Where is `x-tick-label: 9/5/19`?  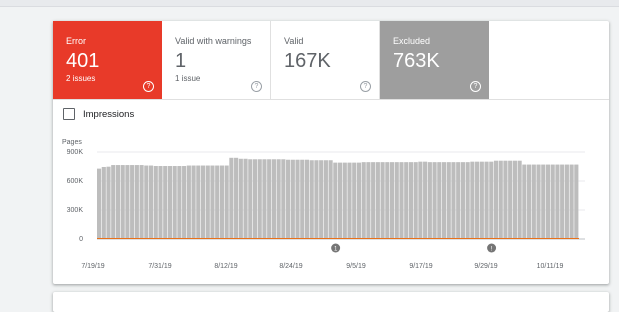 x-tick-label: 9/5/19 is located at coordinates (356, 266).